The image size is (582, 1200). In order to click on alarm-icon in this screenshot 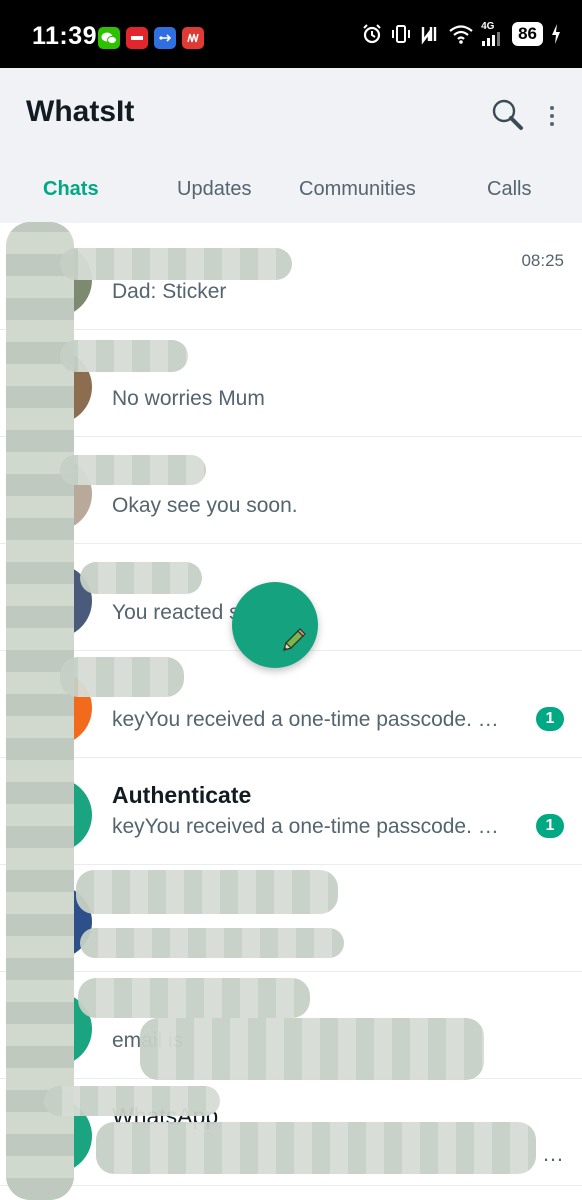, I will do `click(372, 34)`.